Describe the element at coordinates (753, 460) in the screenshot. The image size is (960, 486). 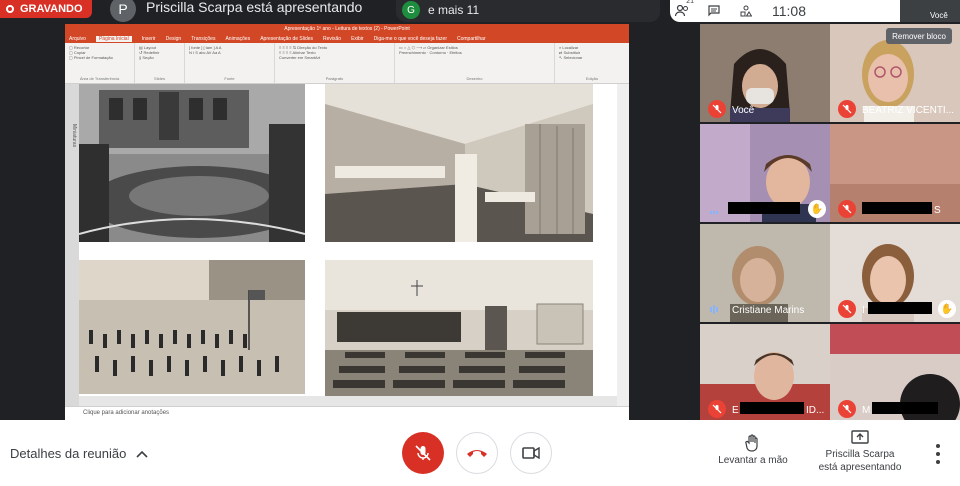
I see `raise-hand-label: Levantar a mão` at that location.